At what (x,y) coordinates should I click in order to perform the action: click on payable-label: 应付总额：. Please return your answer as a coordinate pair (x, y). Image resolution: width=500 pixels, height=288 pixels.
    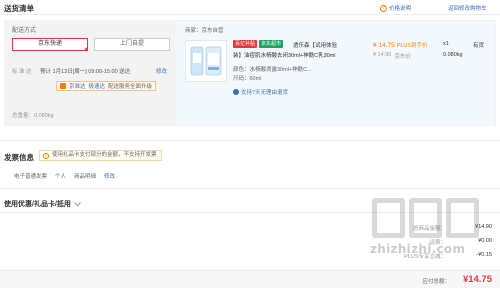
    Looking at the image, I should click on (436, 282).